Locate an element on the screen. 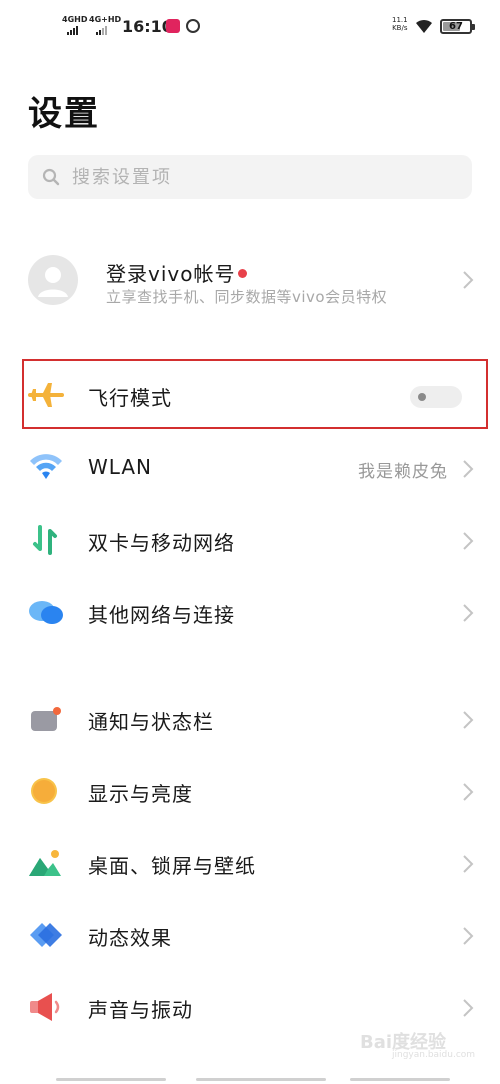 The image size is (500, 1084). sim2-network-label: 4G+HD is located at coordinates (105, 19).